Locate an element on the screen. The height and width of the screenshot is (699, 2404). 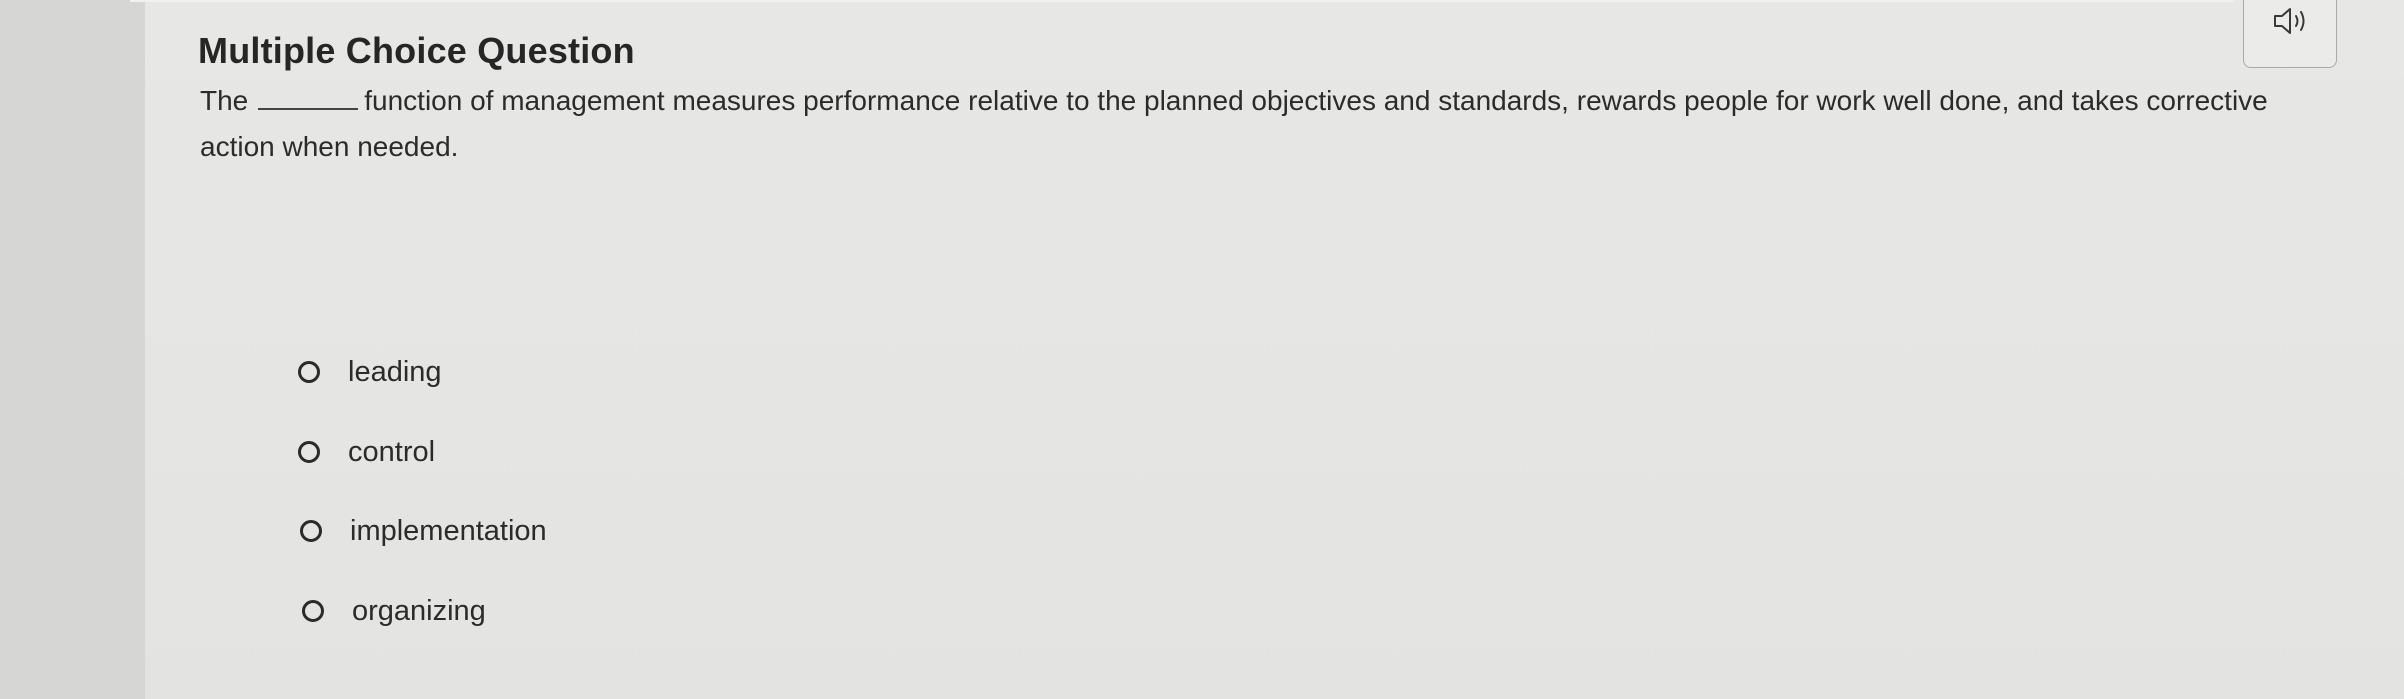
choice-implementation: implementation is located at coordinates (423, 531).